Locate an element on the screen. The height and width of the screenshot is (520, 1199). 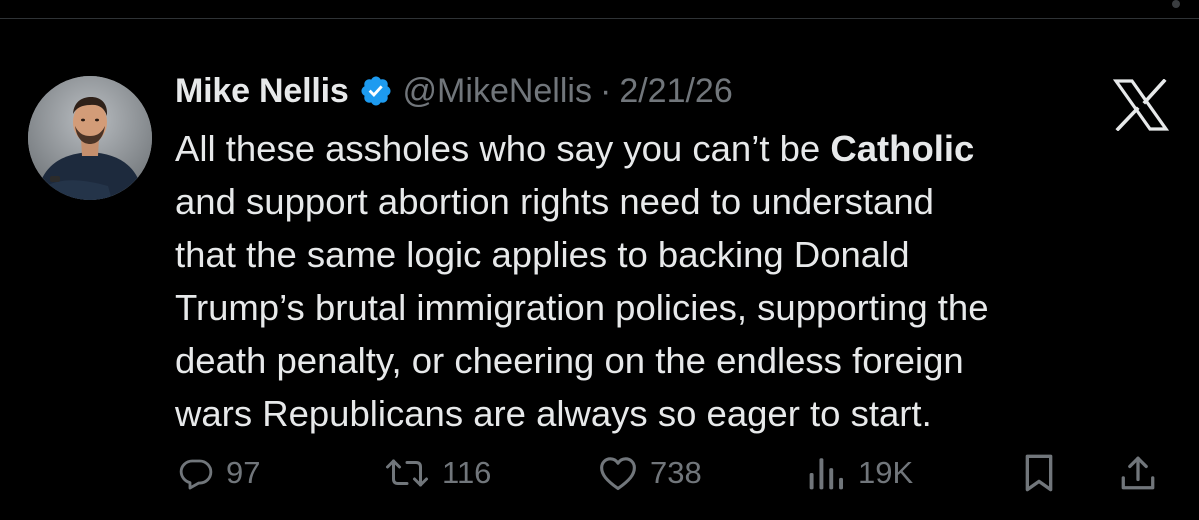
share-button is located at coordinates (1138, 473).